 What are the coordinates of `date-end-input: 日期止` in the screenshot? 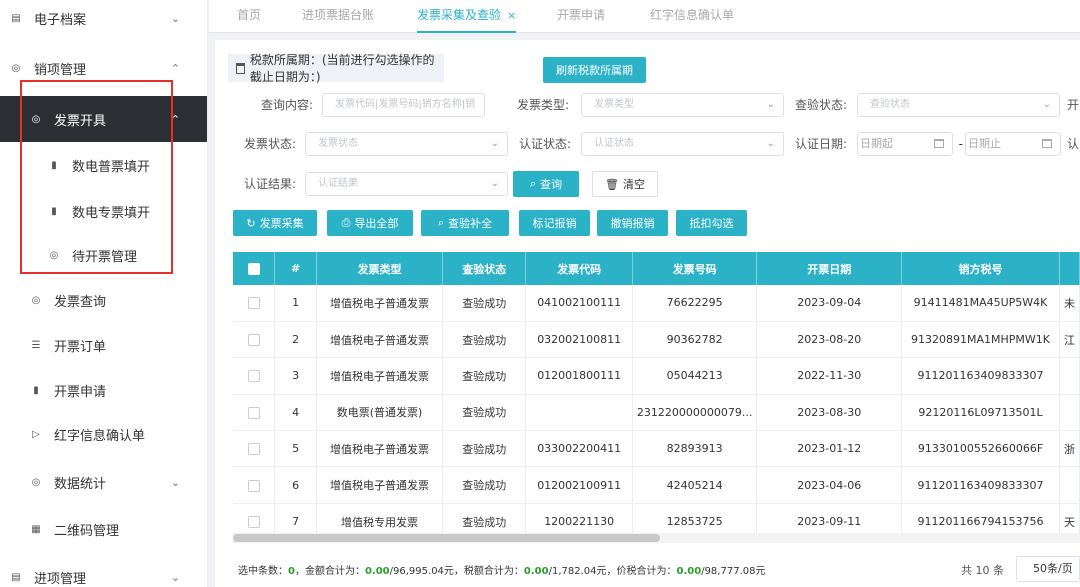 It's located at (1013, 144).